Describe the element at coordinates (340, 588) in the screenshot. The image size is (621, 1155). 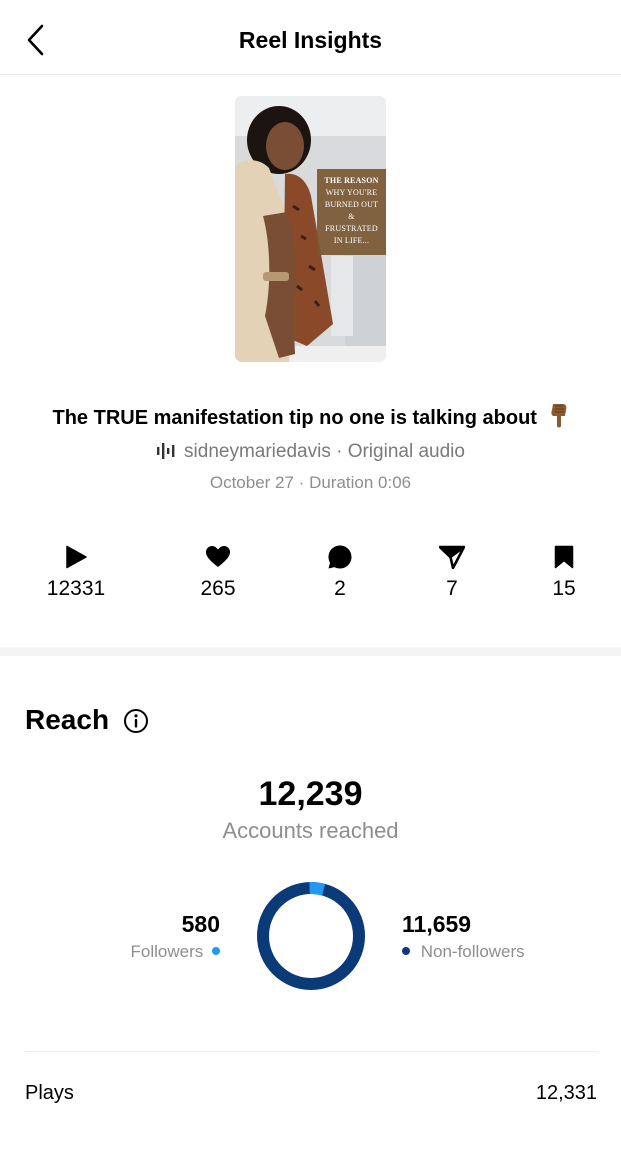
I see `stat-comments-value: 2` at that location.